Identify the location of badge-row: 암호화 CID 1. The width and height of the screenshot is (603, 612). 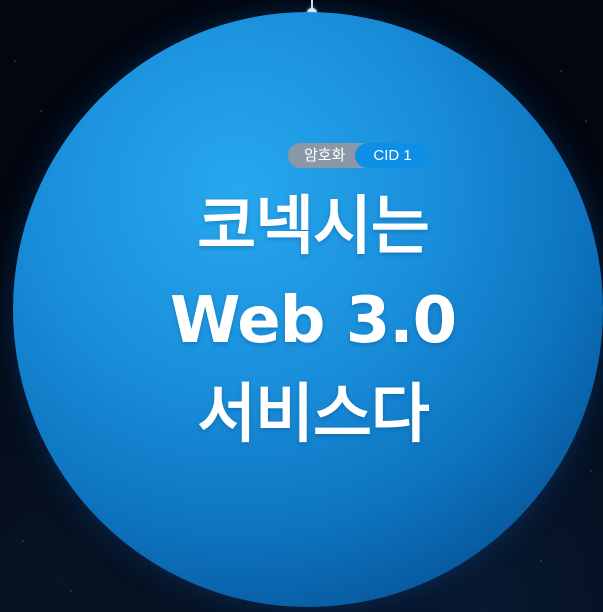
(359, 155).